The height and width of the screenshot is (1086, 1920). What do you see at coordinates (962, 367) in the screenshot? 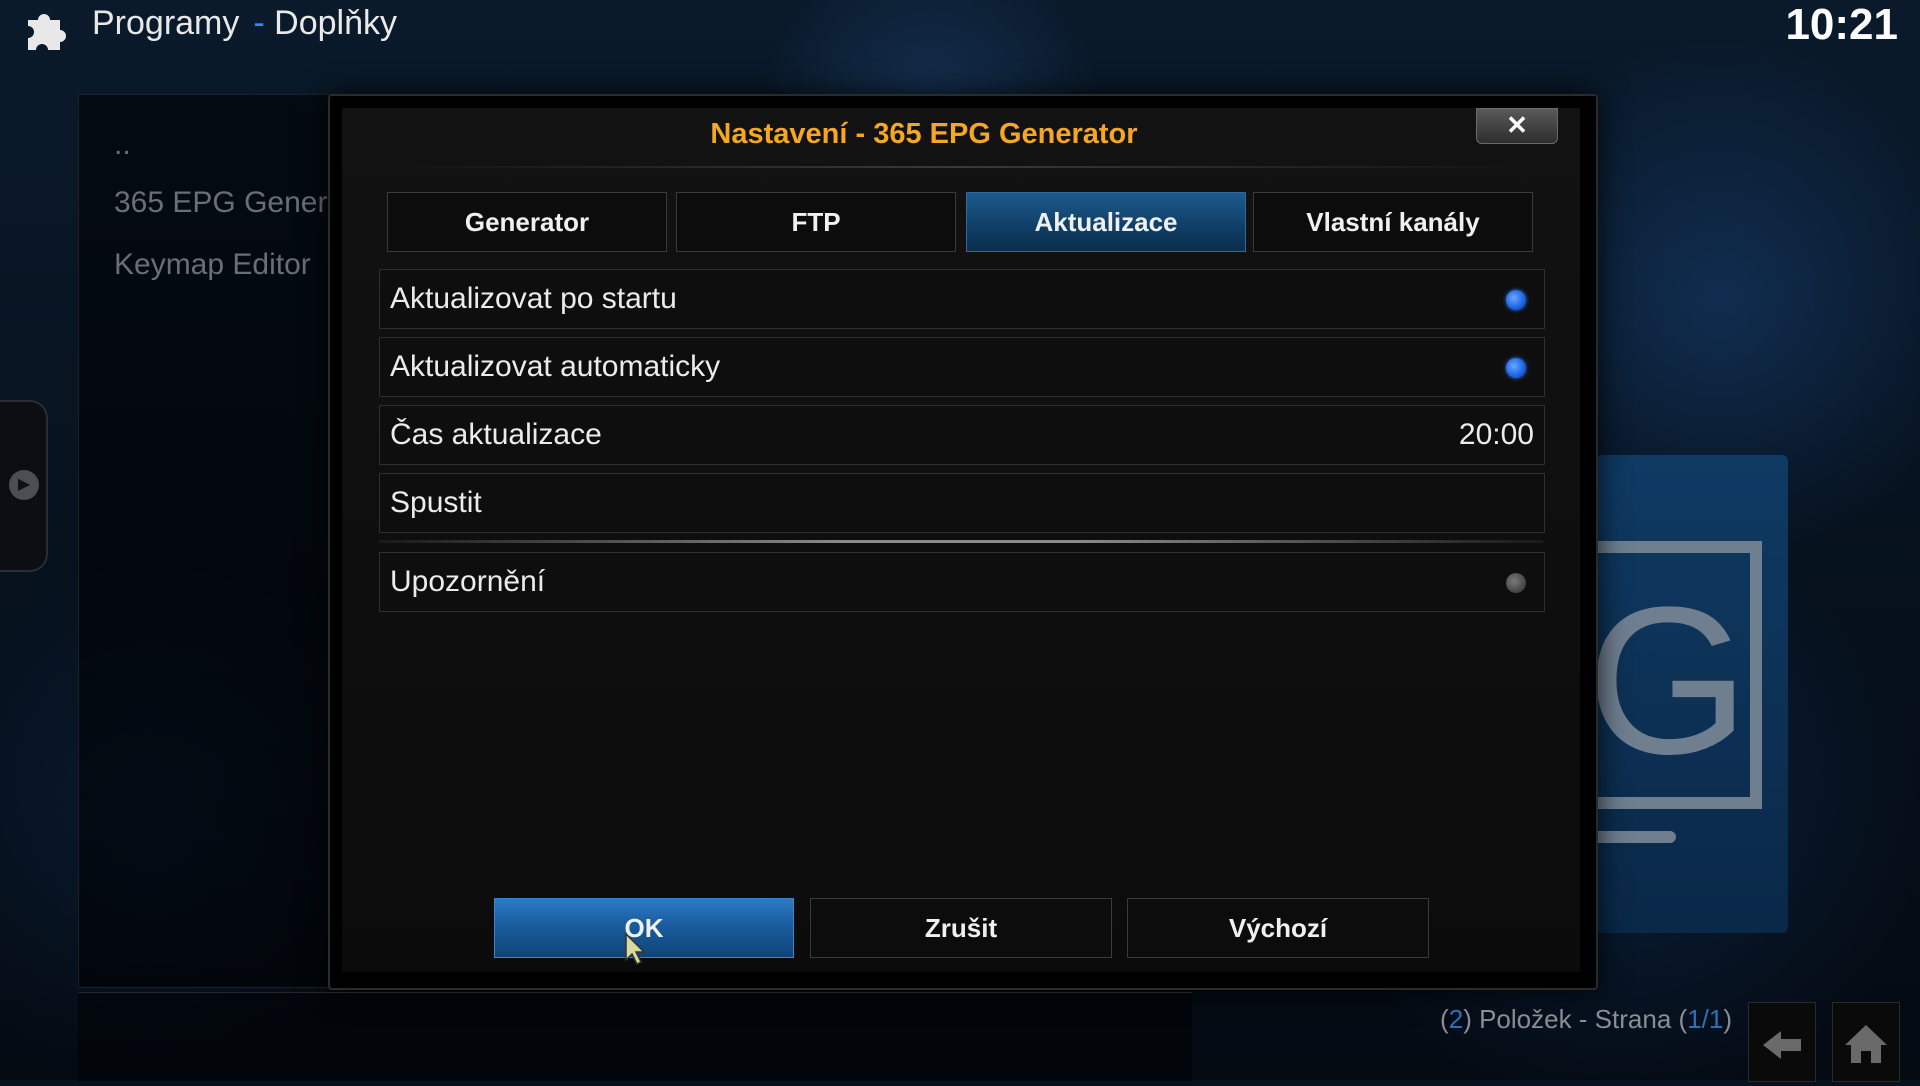
I see `setting-update-automatically: Aktualizovat automaticky` at bounding box center [962, 367].